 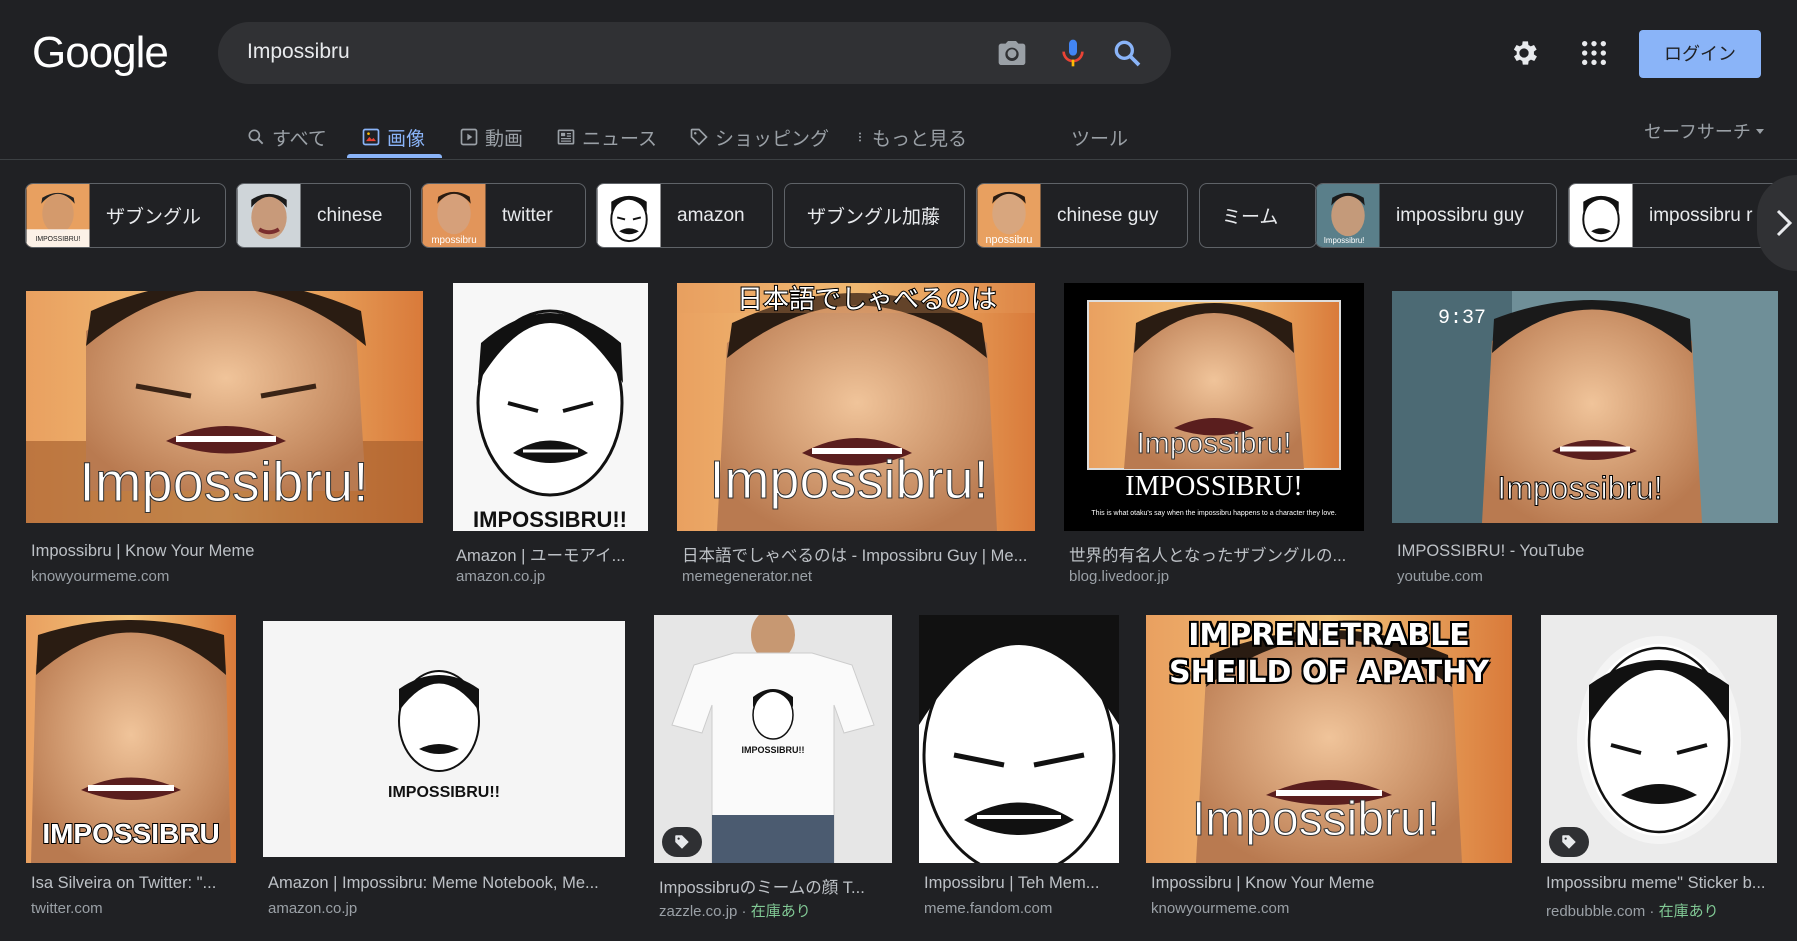 I want to click on tab-all: すべて, so click(x=286, y=137).